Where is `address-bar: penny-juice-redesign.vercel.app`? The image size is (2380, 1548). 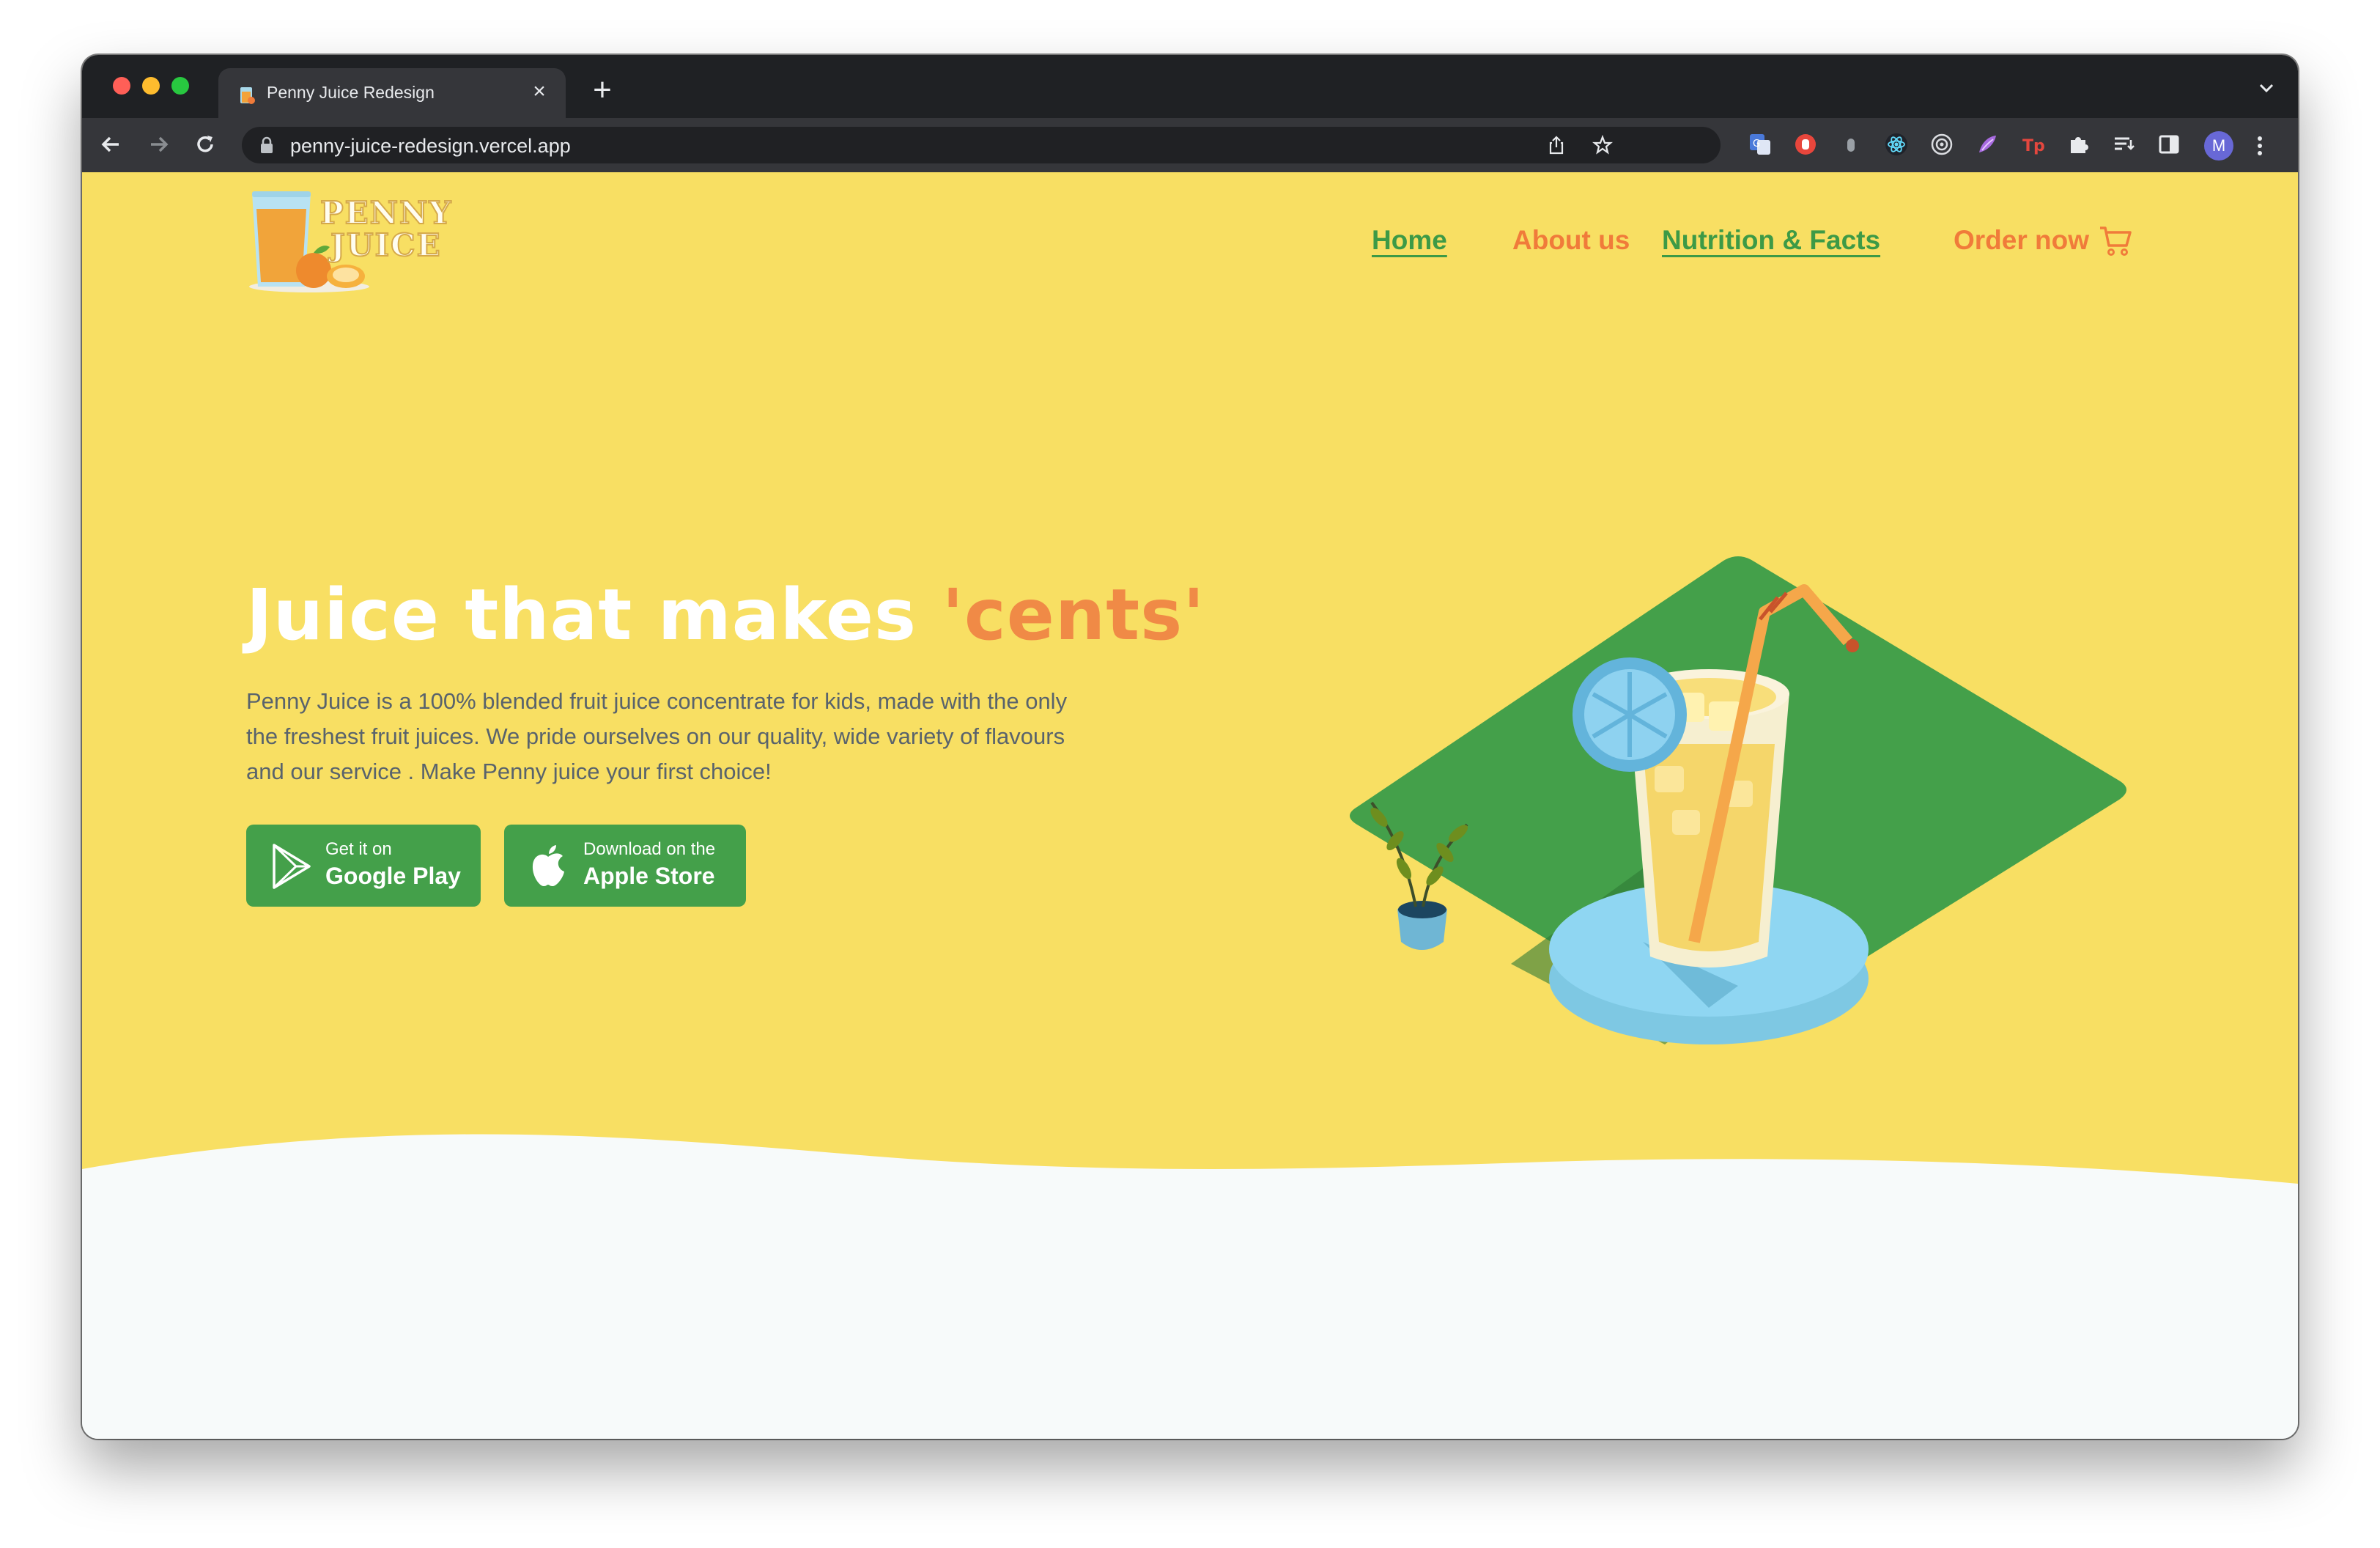
address-bar: penny-juice-redesign.vercel.app is located at coordinates (981, 145).